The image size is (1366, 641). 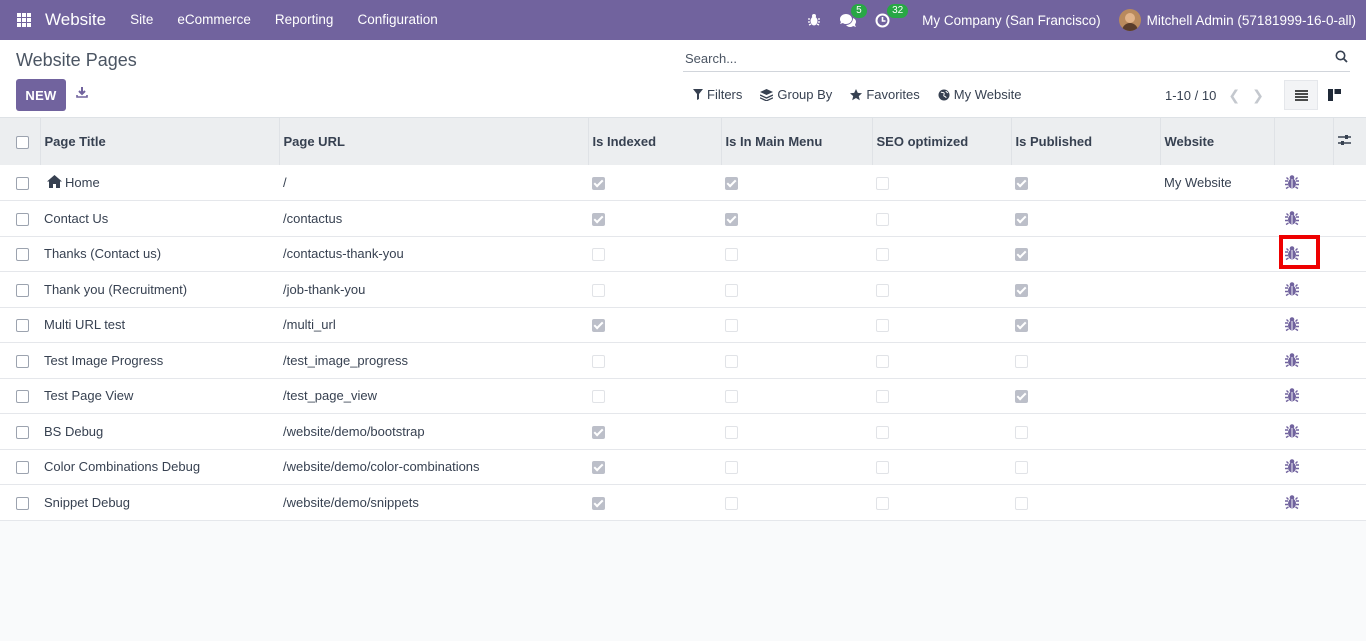 What do you see at coordinates (796, 141) in the screenshot?
I see `column-header-main-menu: Is In Main Menu` at bounding box center [796, 141].